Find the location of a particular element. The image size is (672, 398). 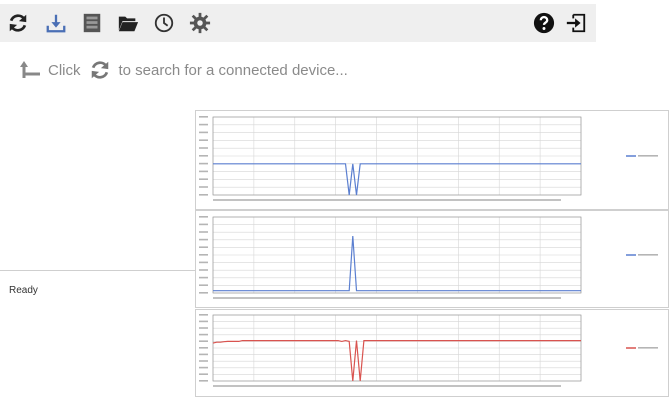

download-icon is located at coordinates (56, 23).